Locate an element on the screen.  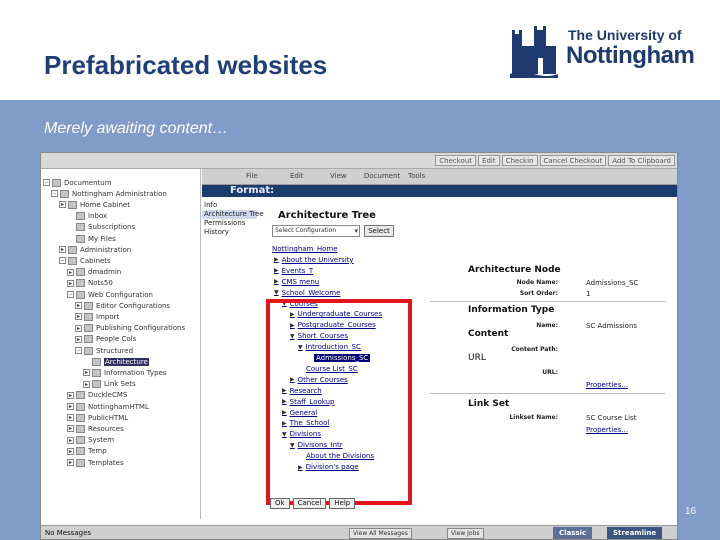
expand-arrow-icon: ▼ is located at coordinates (276, 292).